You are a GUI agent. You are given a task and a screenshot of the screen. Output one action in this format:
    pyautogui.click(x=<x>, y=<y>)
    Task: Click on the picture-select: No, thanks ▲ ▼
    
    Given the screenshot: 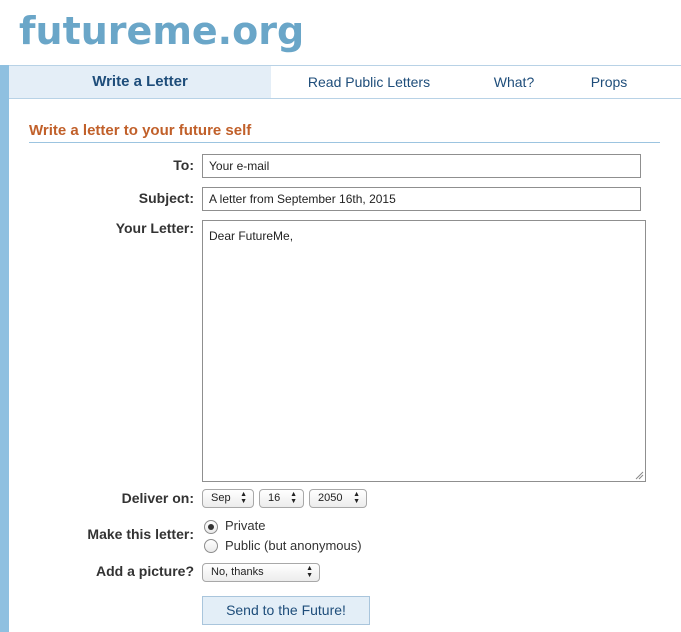 What is the action you would take?
    pyautogui.click(x=261, y=572)
    